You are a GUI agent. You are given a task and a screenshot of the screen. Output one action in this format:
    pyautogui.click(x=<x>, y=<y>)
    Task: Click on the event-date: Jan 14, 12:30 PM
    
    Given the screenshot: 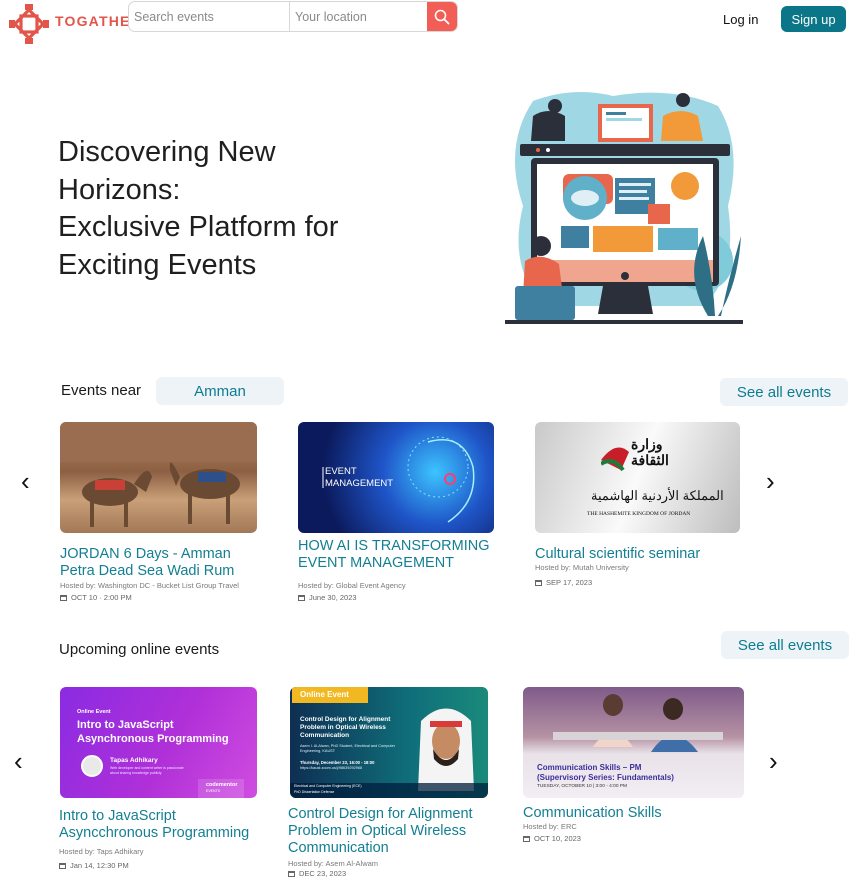 What is the action you would take?
    pyautogui.click(x=94, y=865)
    